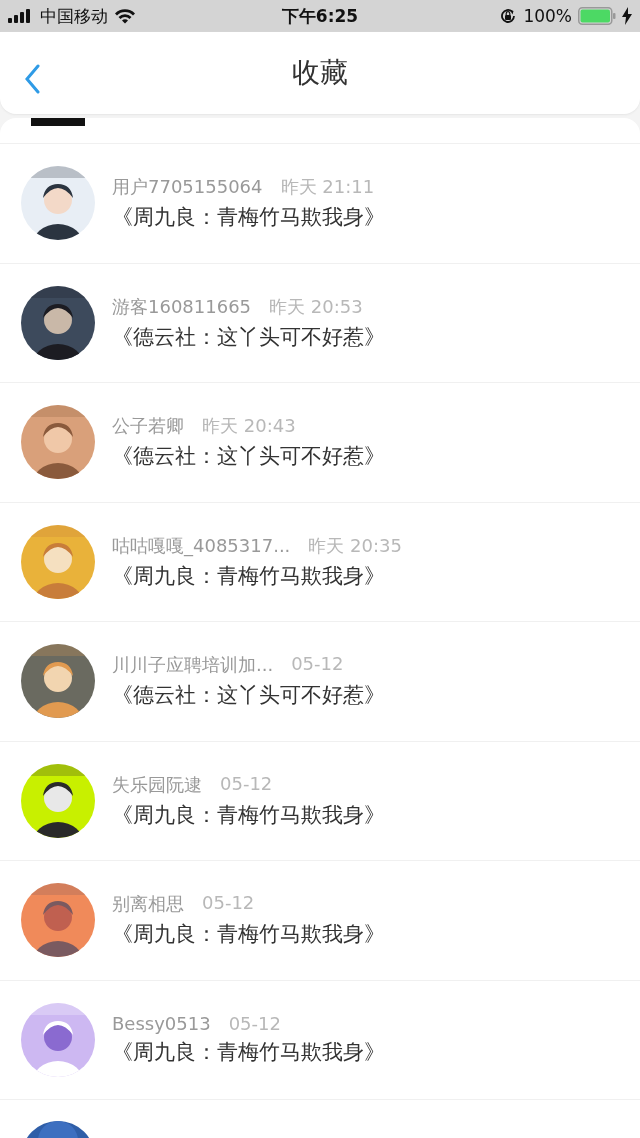  I want to click on battery-icon, so click(597, 16).